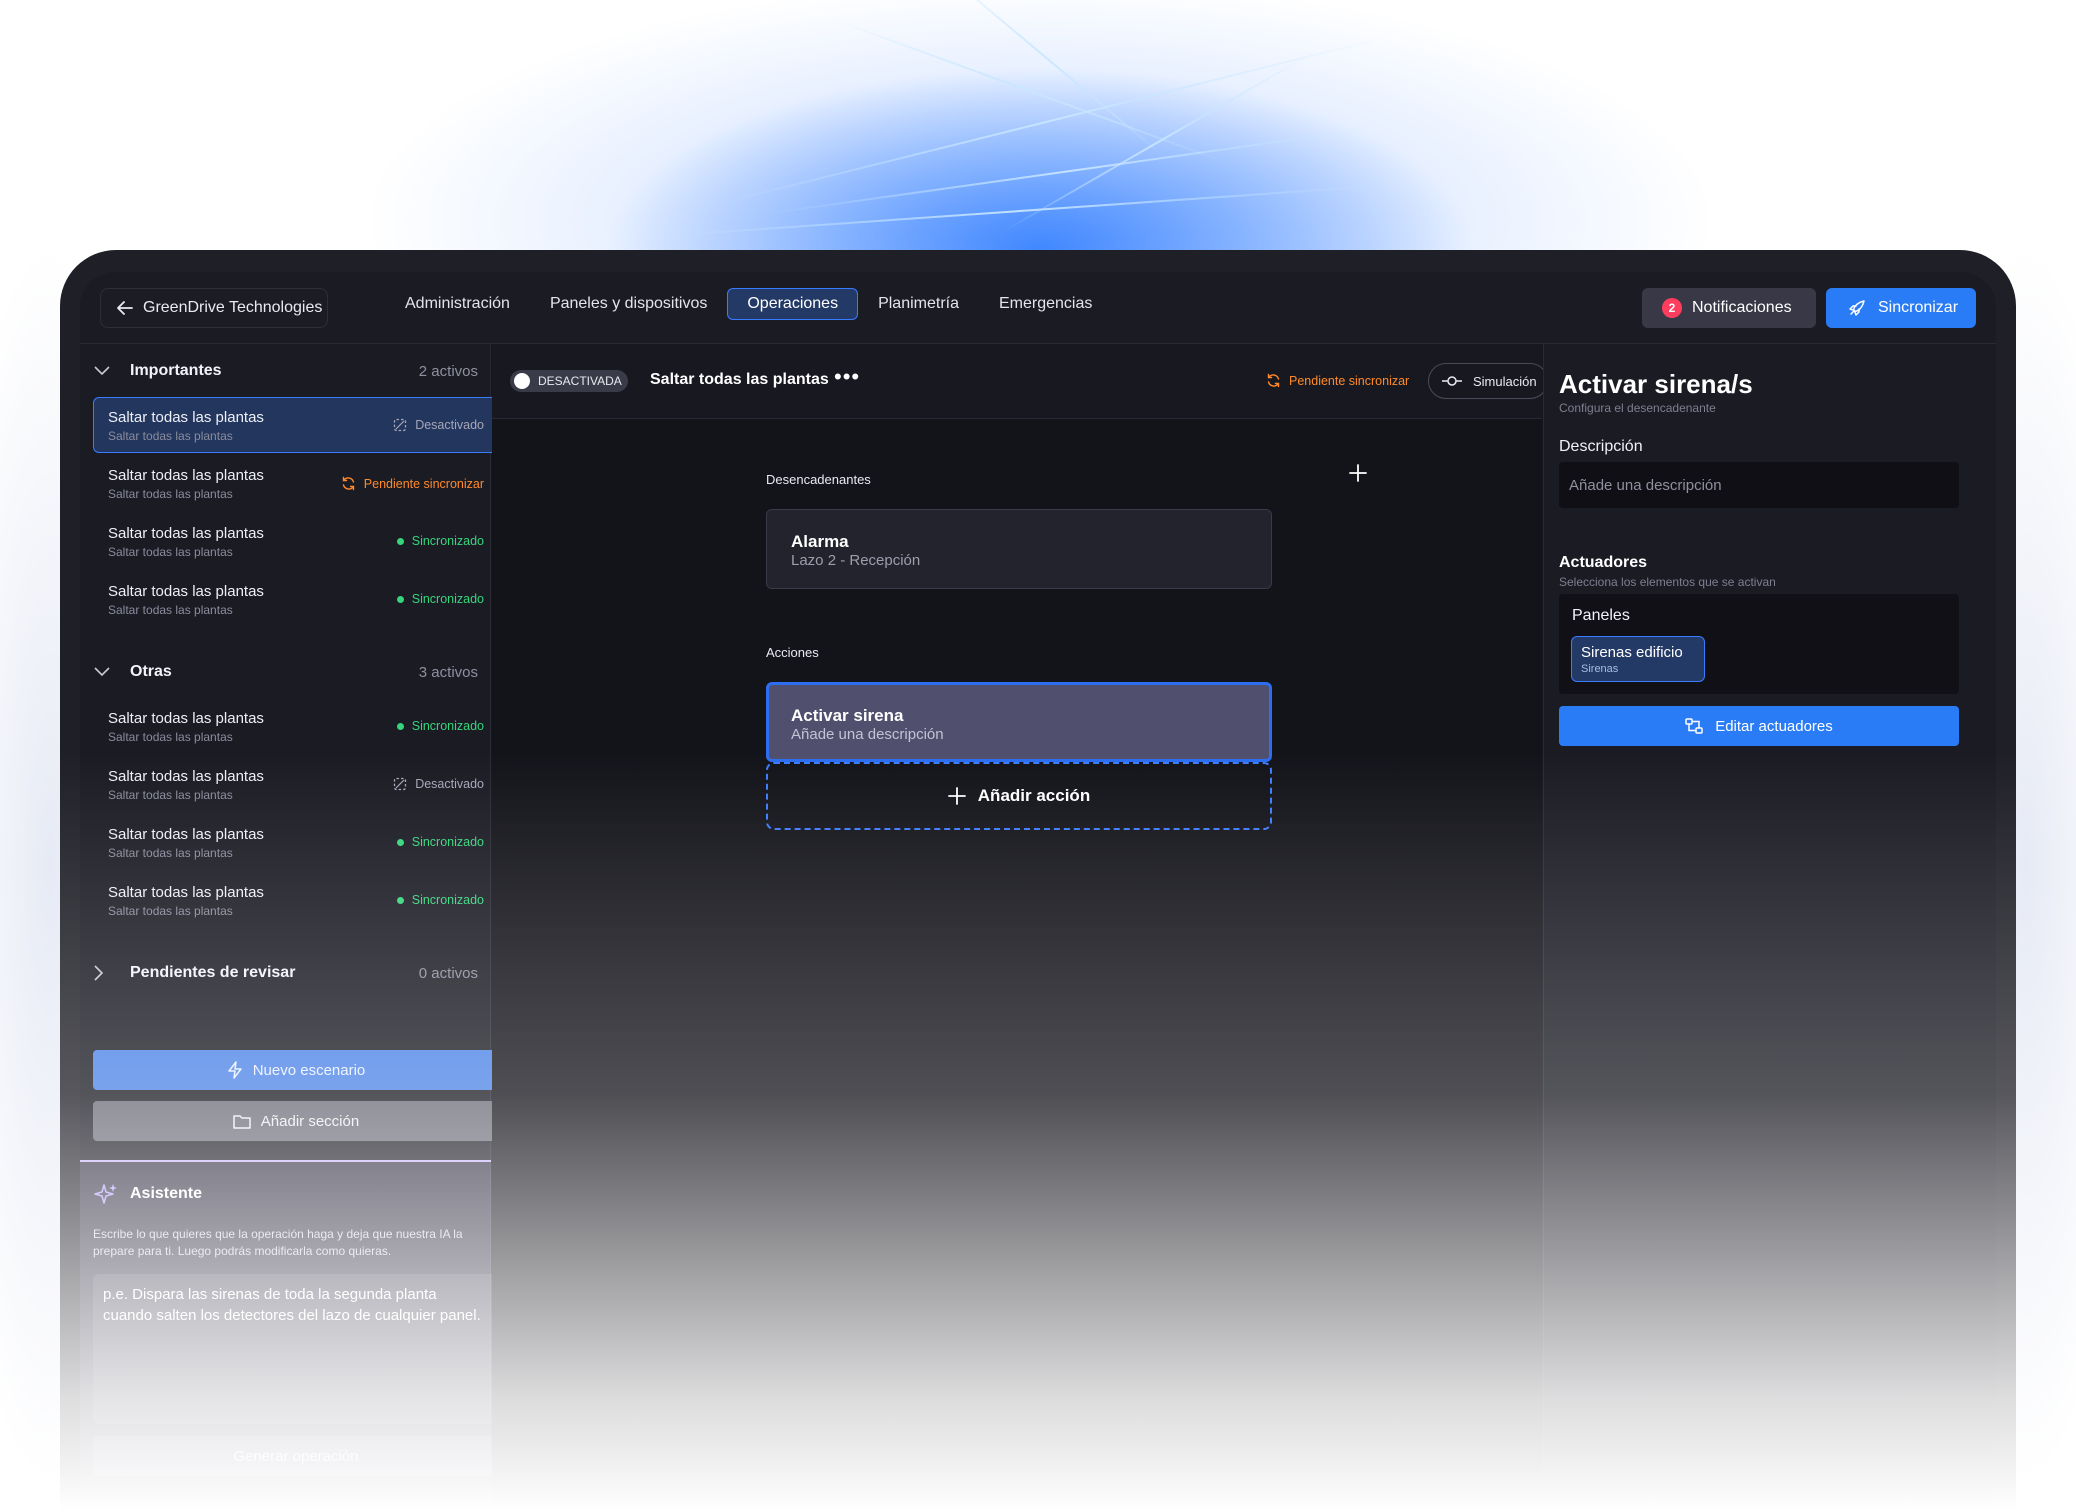  What do you see at coordinates (448, 672) in the screenshot?
I see `section-count: 3 activos` at bounding box center [448, 672].